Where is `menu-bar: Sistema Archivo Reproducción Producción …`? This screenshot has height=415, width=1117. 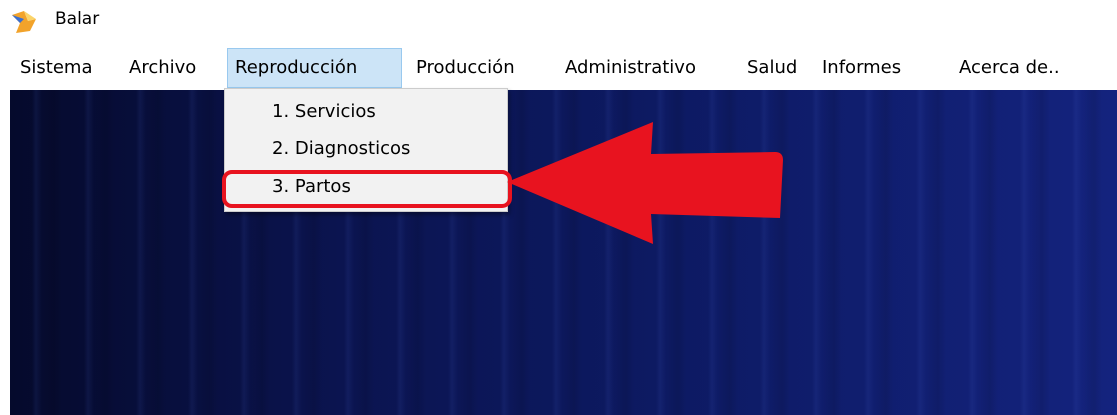
menu-bar: Sistema Archivo Reproducción Producción … is located at coordinates (558, 69).